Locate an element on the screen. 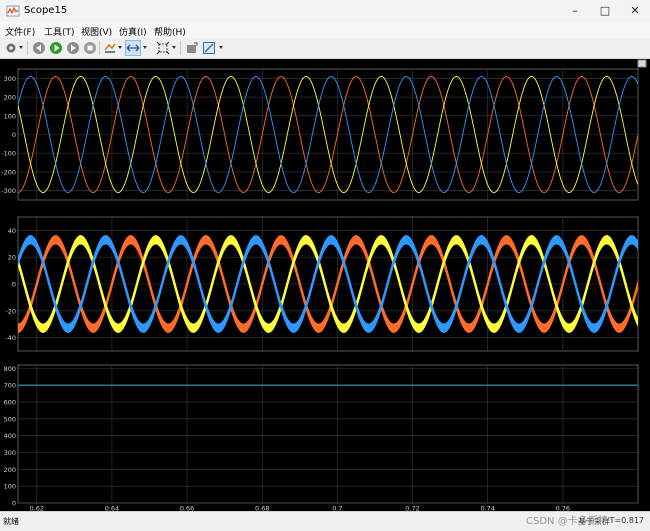 The image size is (650, 531). y-tick-label: -100 is located at coordinates (8, 154).